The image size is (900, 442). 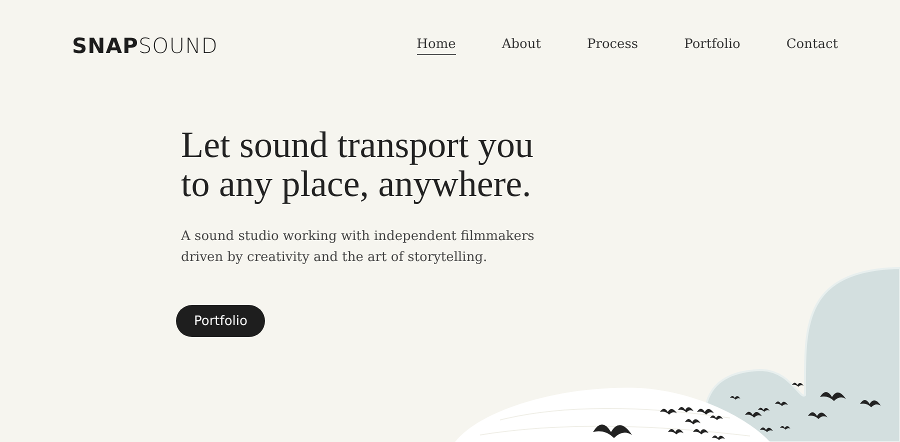 What do you see at coordinates (357, 165) in the screenshot?
I see `hero-heading: Let sound transport you to any place, anywhere.` at bounding box center [357, 165].